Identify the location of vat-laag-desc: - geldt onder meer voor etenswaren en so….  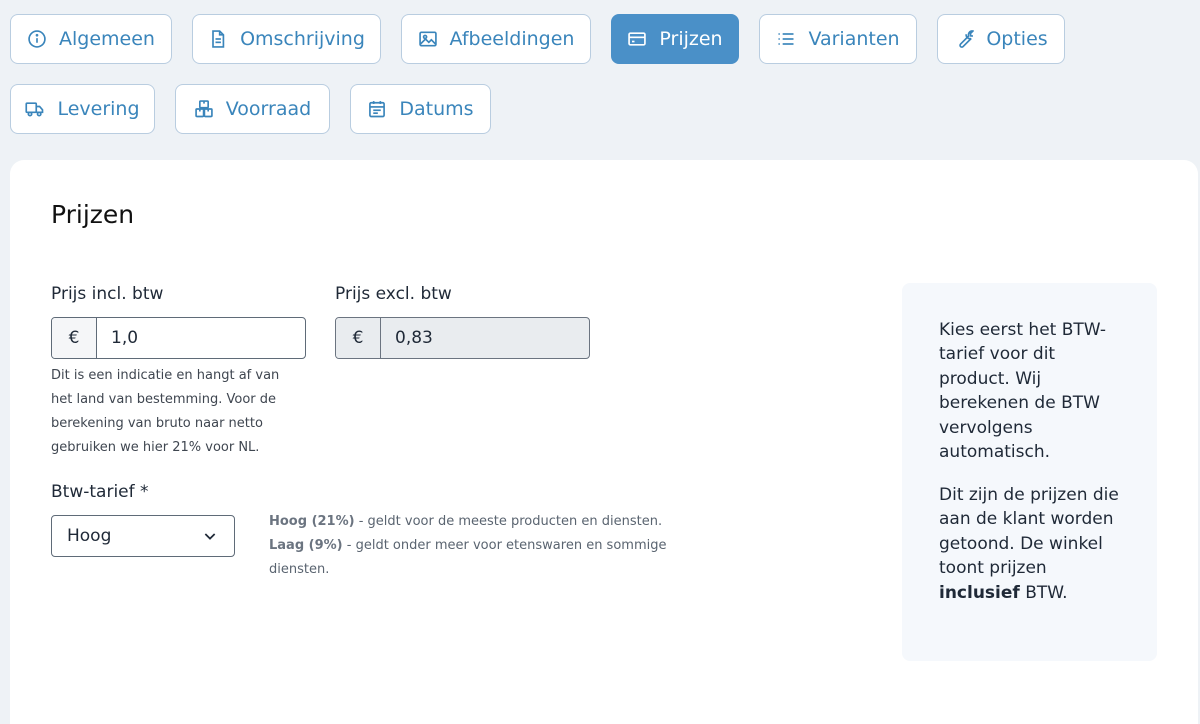
(504, 545).